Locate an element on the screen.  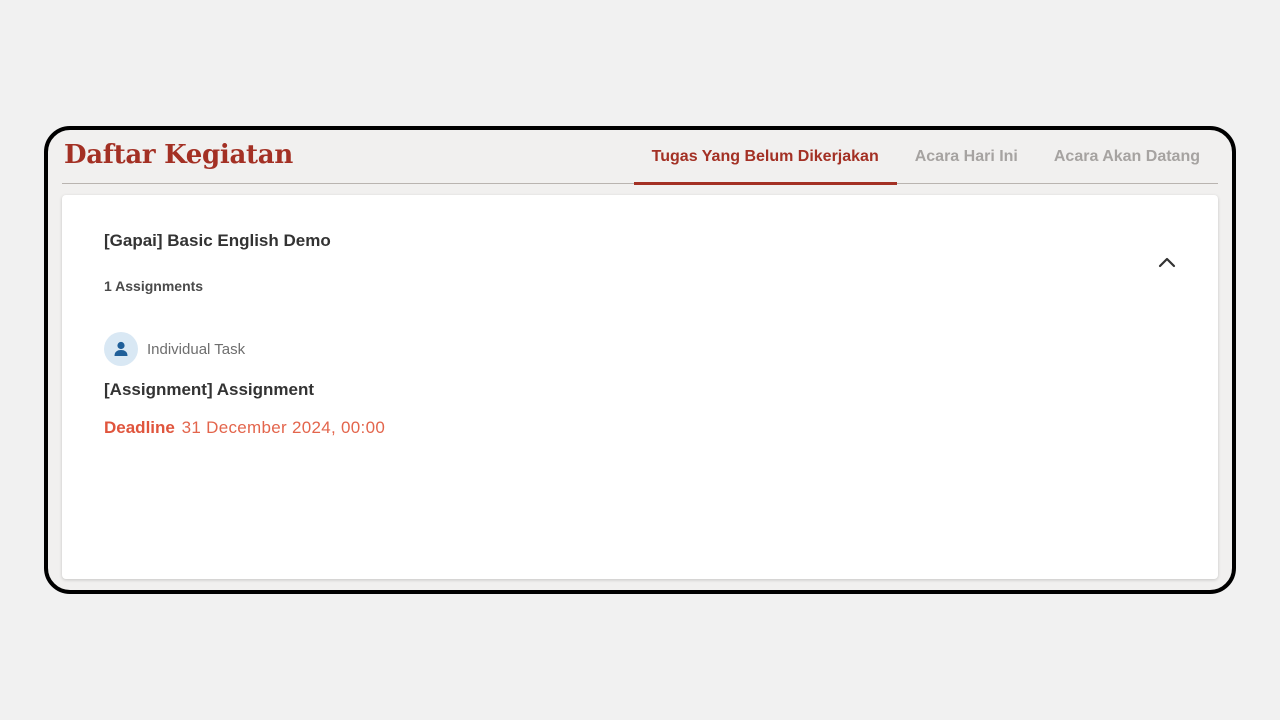
deadline: Deadline 31 December 2024, 00:00 is located at coordinates (244, 428).